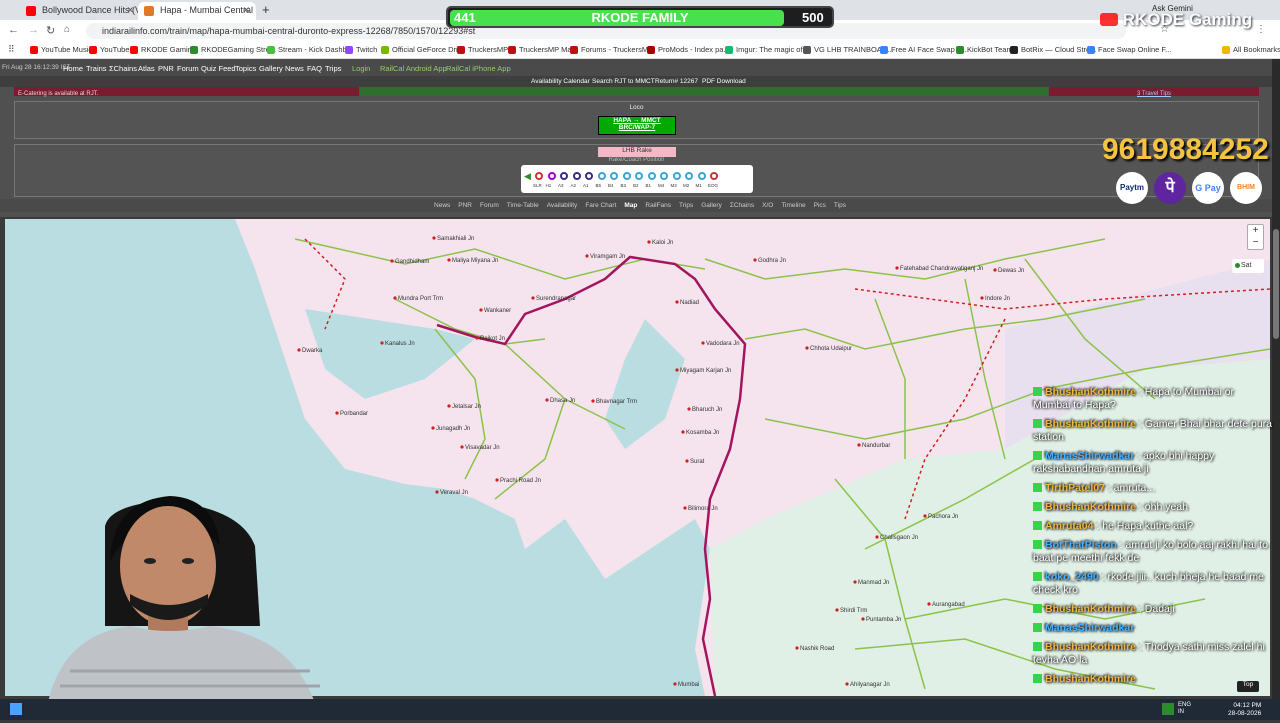 The height and width of the screenshot is (723, 1280). What do you see at coordinates (853, 611) in the screenshot?
I see `station-label: Shirdi Trm` at bounding box center [853, 611].